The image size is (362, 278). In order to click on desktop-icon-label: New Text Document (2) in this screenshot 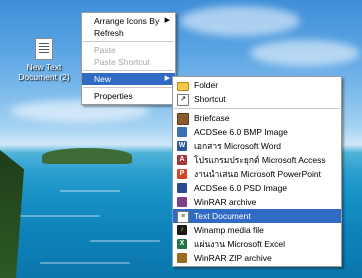, I will do `click(44, 72)`.